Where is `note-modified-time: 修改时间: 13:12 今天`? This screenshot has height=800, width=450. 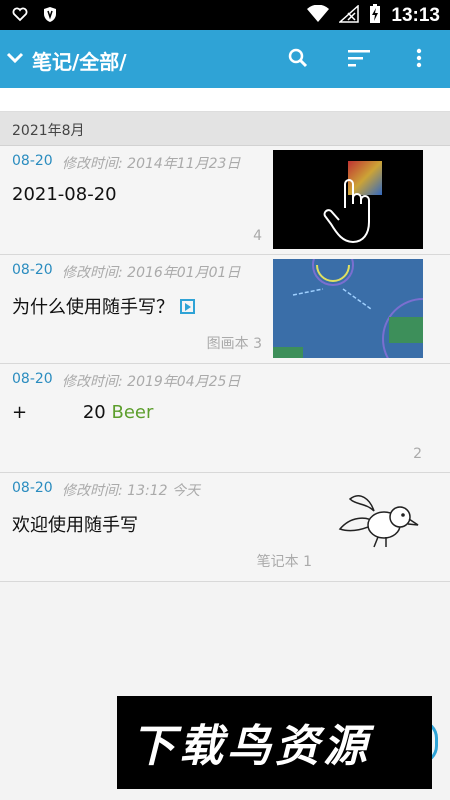
note-modified-time: 修改时间: 13:12 今天 is located at coordinates (131, 491).